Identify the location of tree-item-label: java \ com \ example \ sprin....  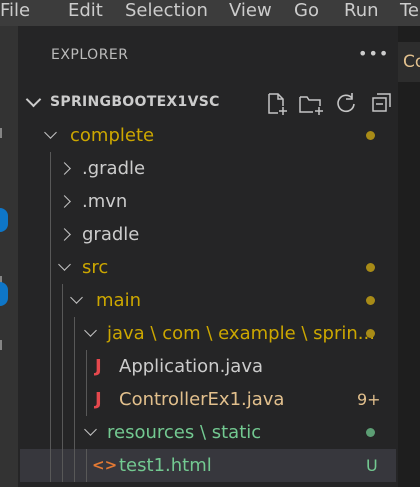
(241, 333).